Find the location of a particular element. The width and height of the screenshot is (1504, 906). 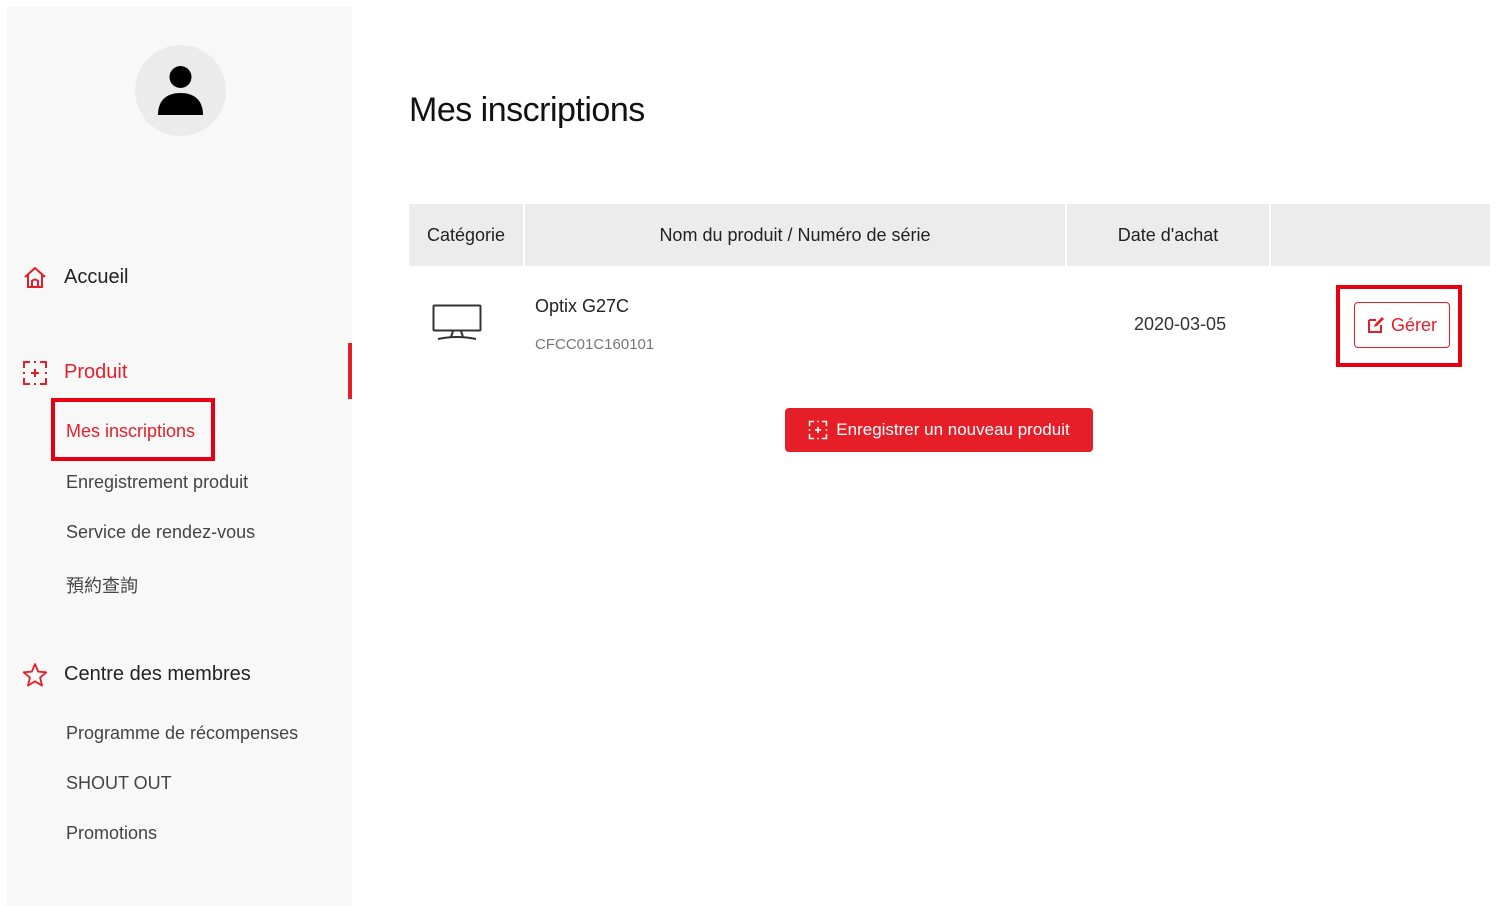

highlight-box is located at coordinates (133, 429).